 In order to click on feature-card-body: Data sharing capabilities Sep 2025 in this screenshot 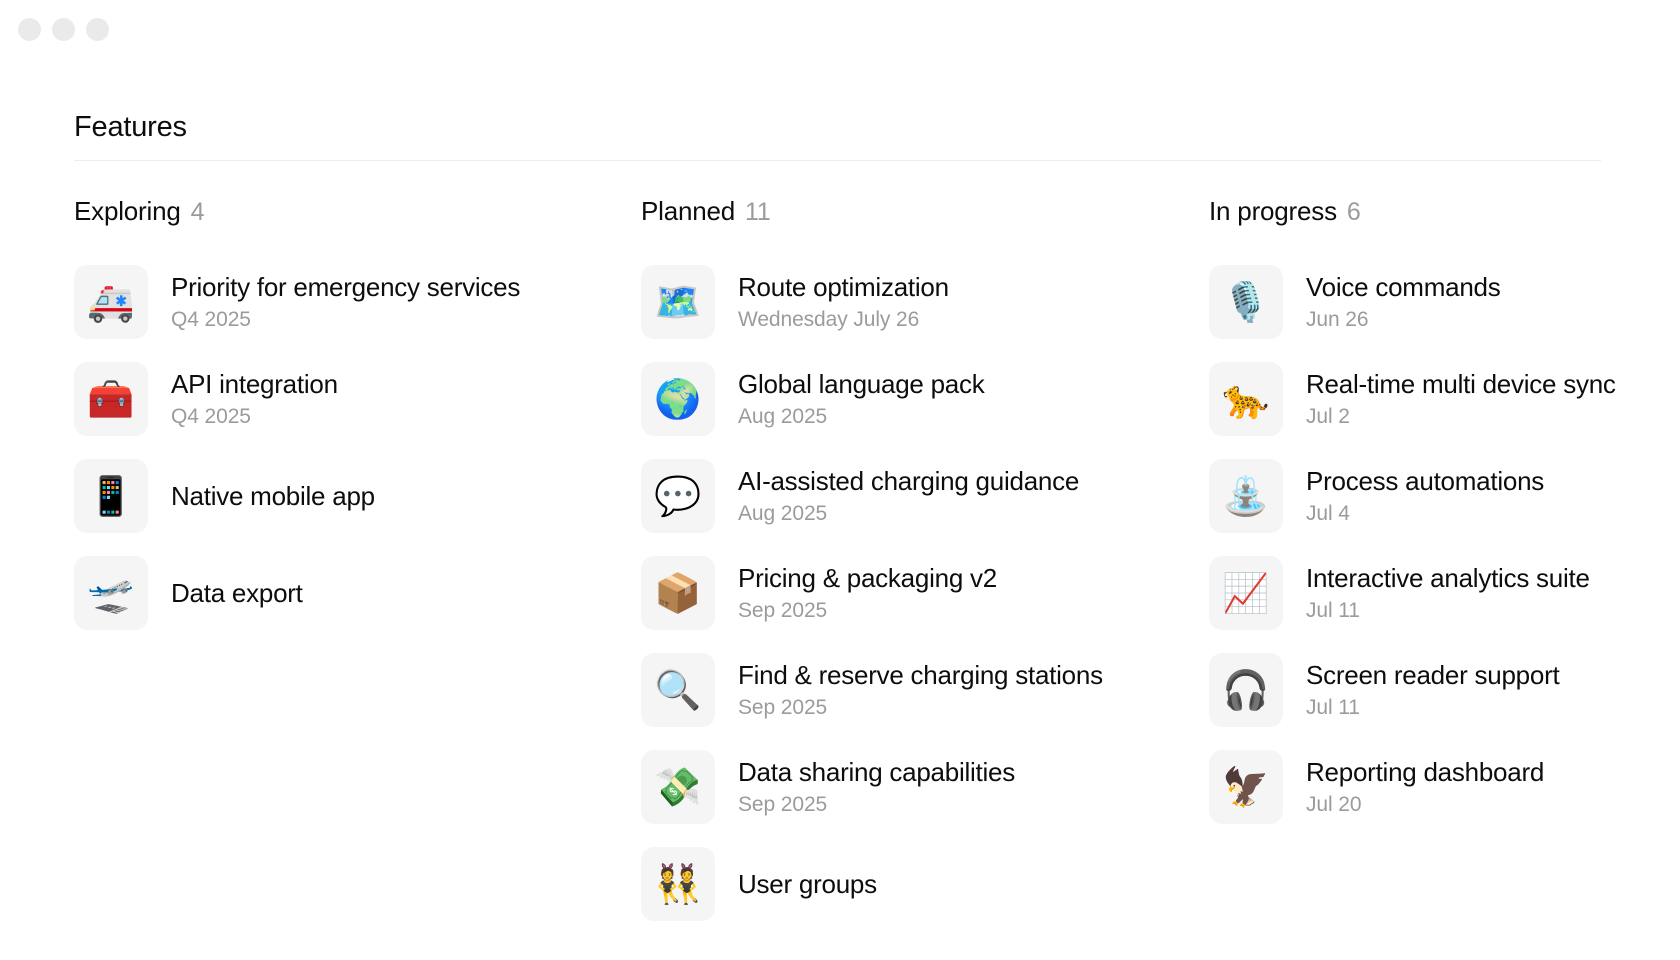, I will do `click(876, 787)`.